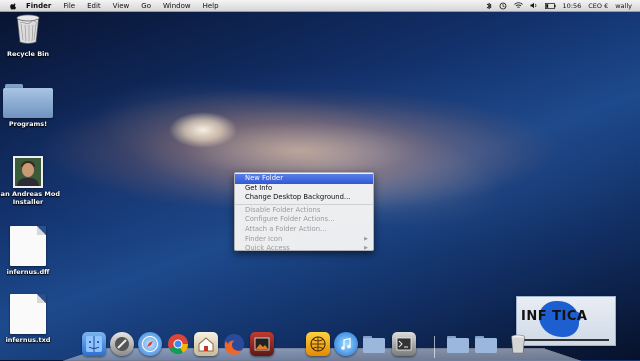  What do you see at coordinates (206, 344) in the screenshot?
I see `dock-home-icon` at bounding box center [206, 344].